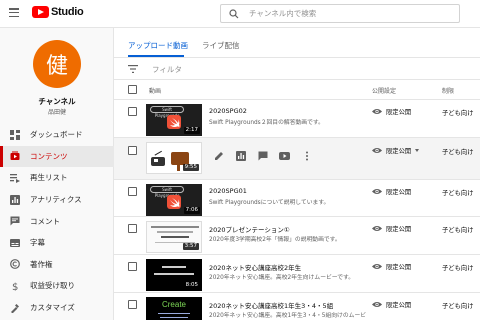 Image resolution: width=480 pixels, height=320 pixels. Describe the element at coordinates (57, 286) in the screenshot. I see `sidebar-item-monetization: $ 収益受け取り` at that location.